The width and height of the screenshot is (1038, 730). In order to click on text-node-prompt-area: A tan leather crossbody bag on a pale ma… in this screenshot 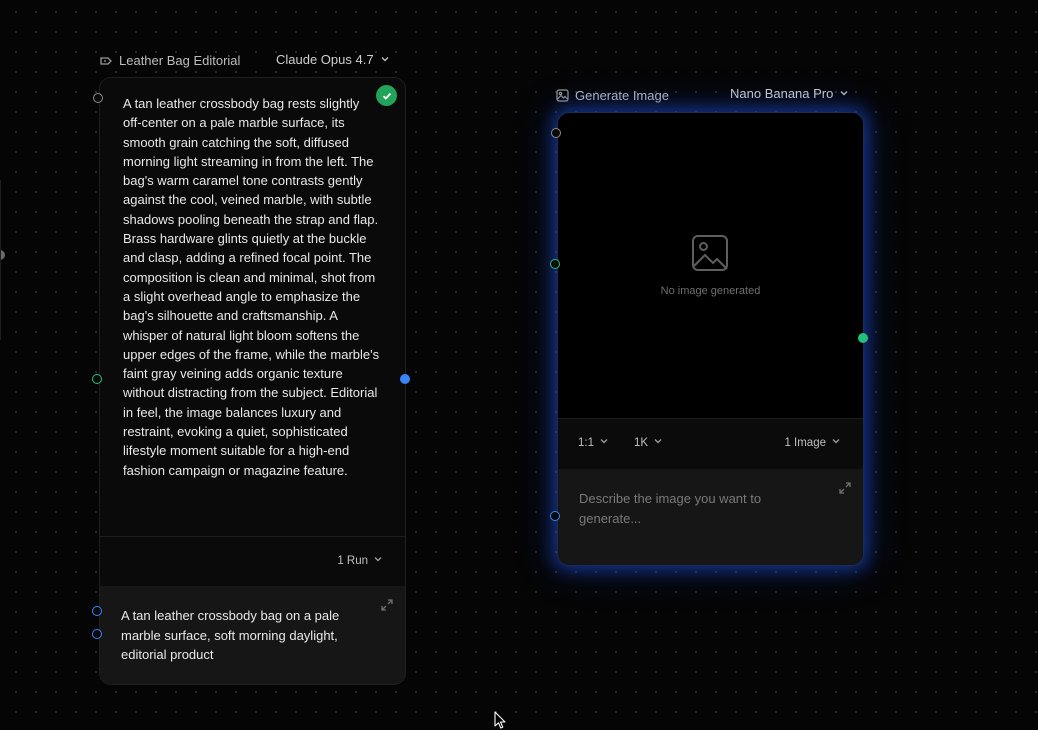, I will do `click(252, 635)`.